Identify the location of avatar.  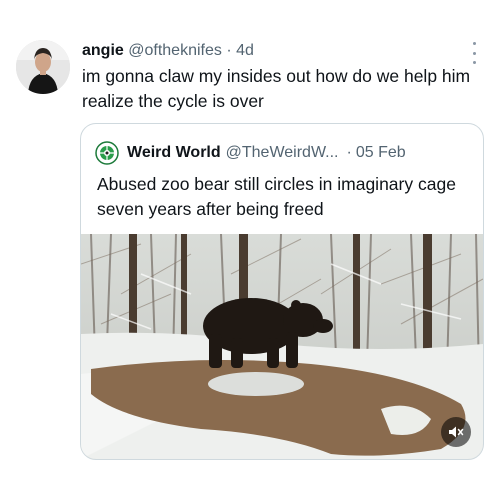
(43, 67).